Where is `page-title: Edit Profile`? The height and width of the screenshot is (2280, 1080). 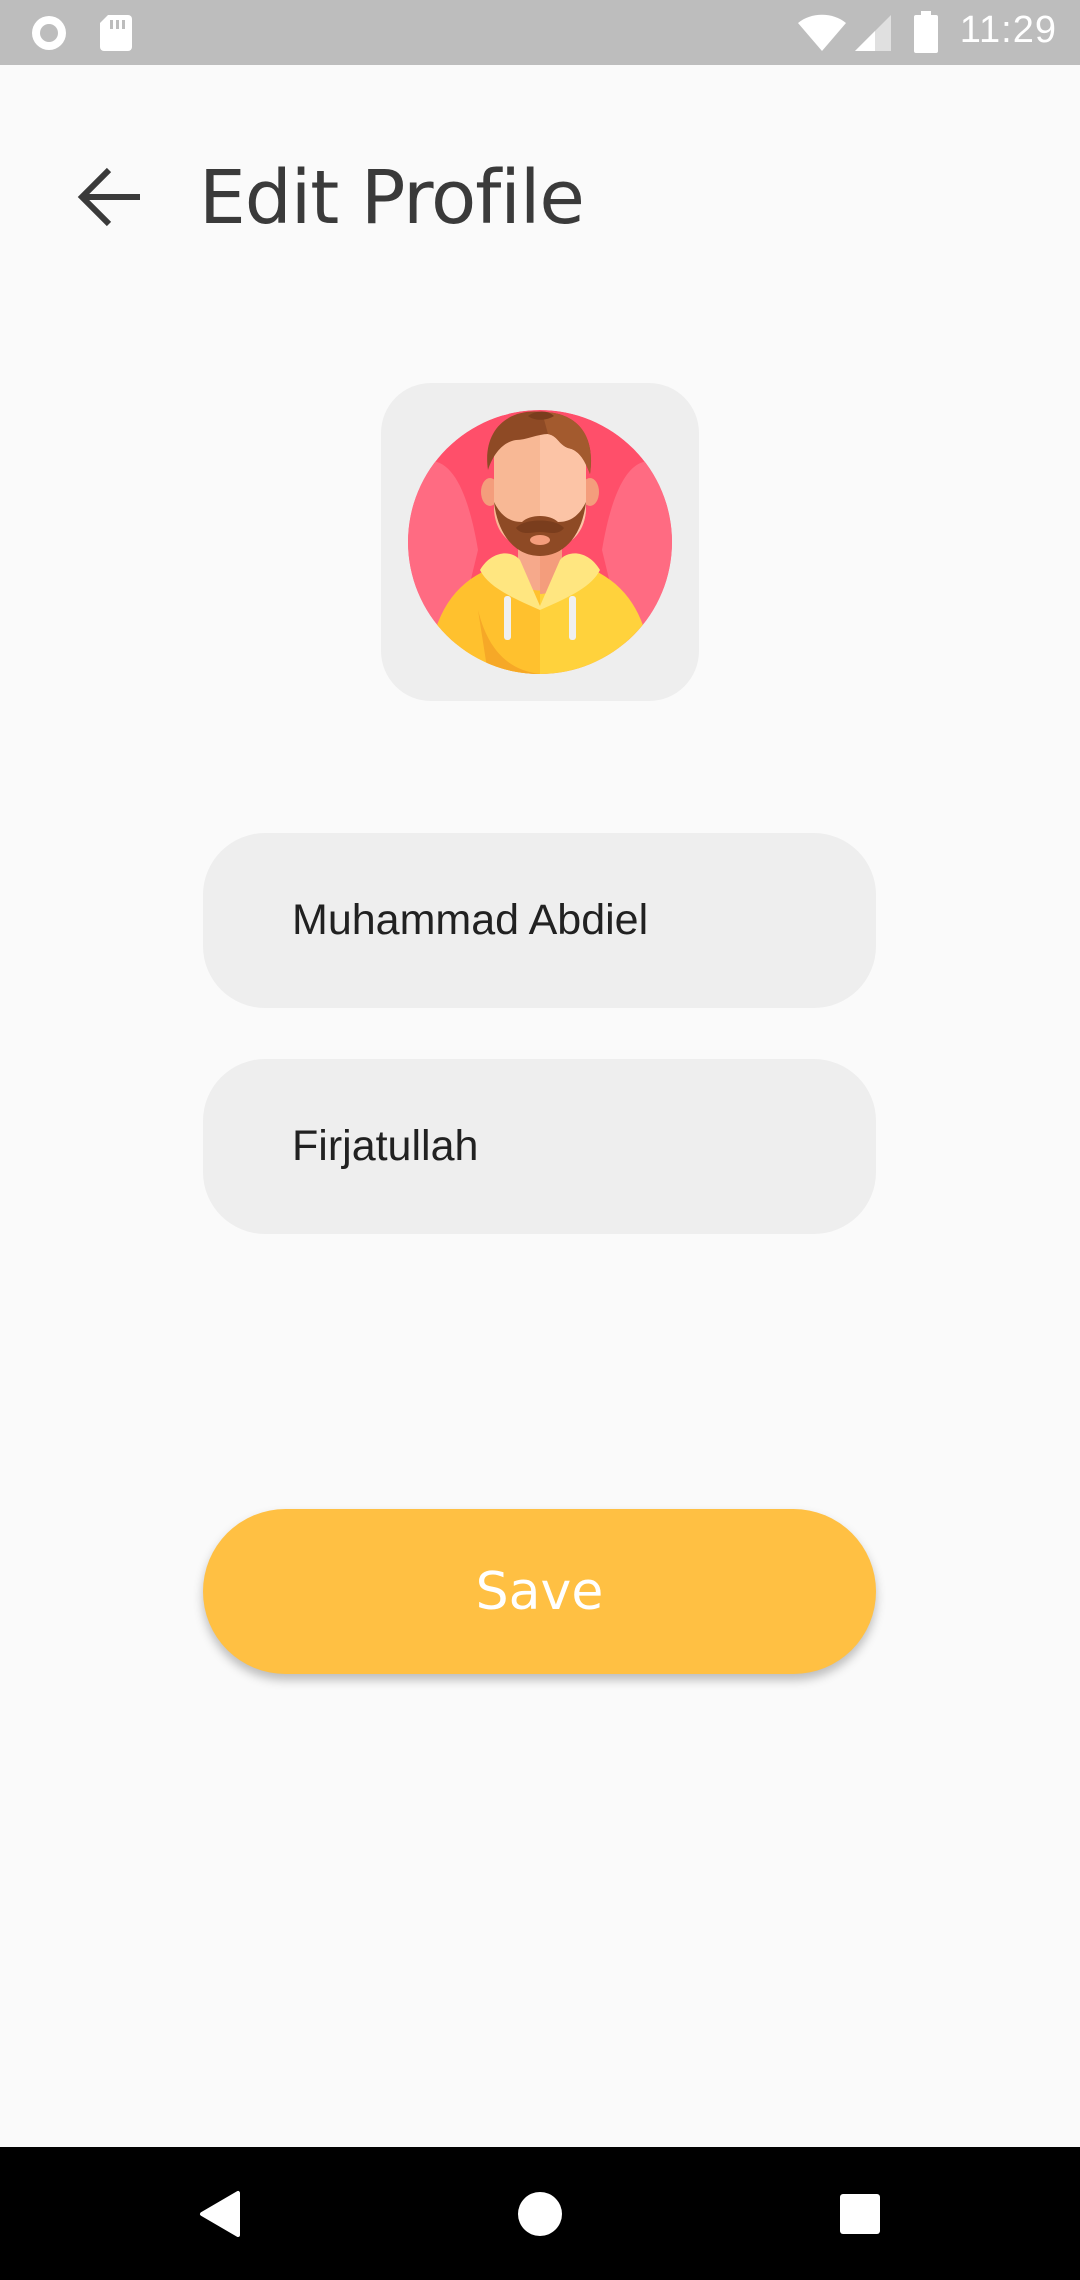 page-title: Edit Profile is located at coordinates (392, 198).